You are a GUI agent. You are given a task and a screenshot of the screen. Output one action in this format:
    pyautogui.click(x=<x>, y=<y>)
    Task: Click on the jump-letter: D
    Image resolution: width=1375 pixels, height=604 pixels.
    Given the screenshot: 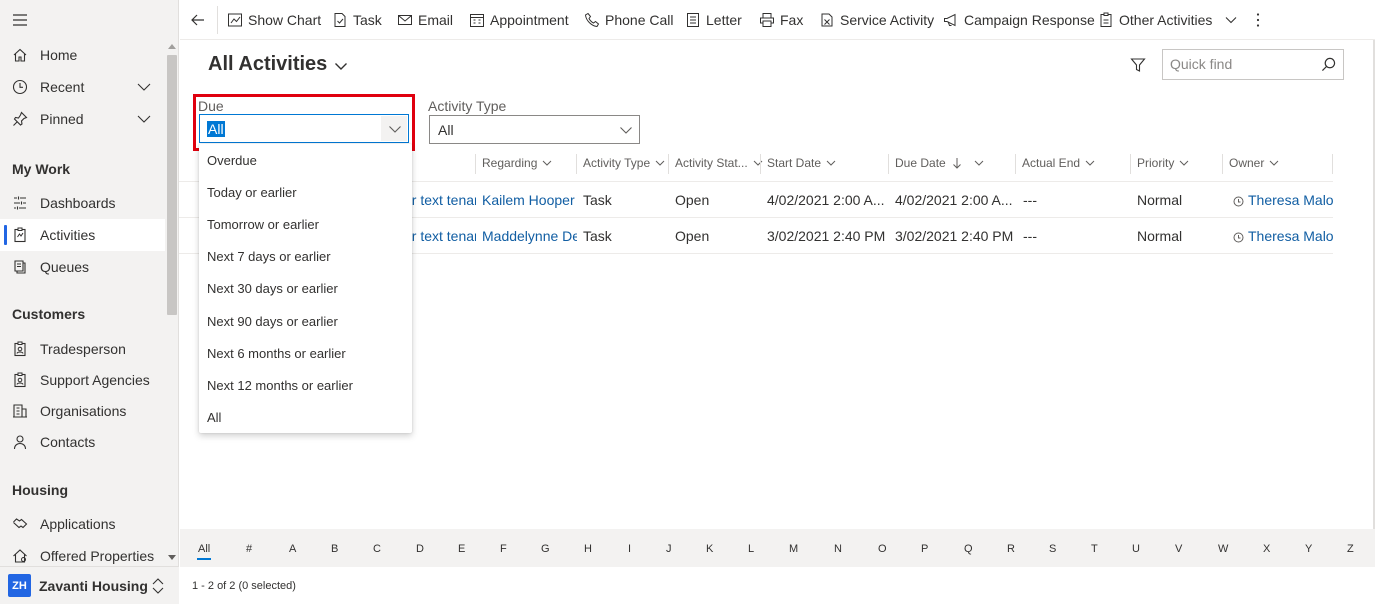 What is the action you would take?
    pyautogui.click(x=420, y=549)
    